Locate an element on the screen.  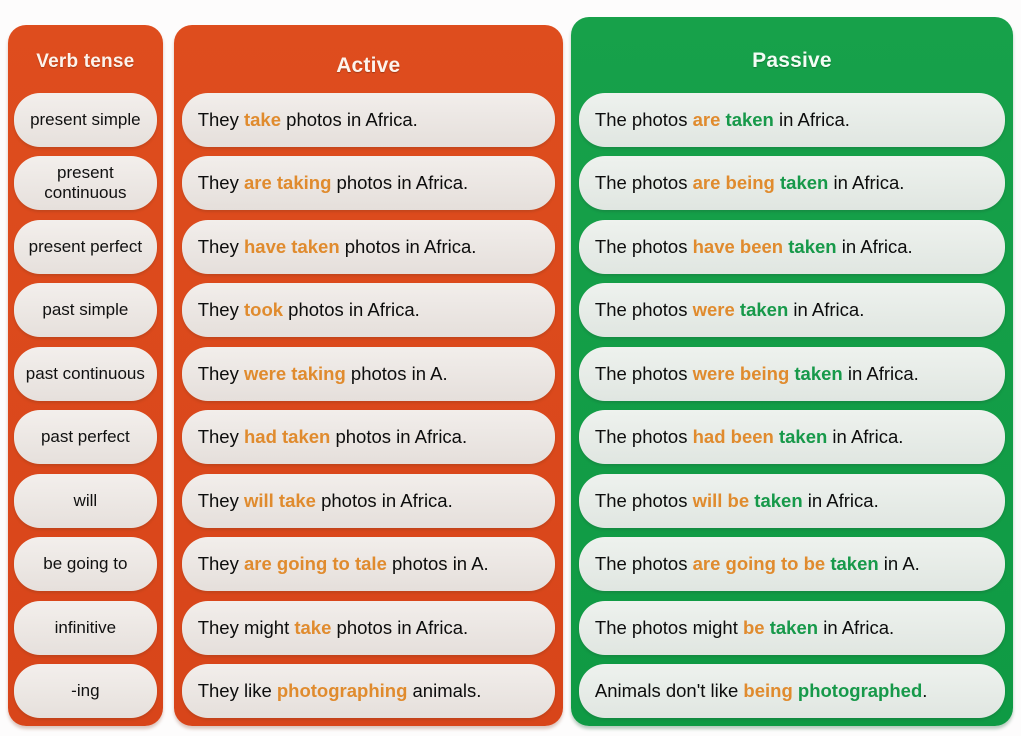
verb-tense-cell: past continuous is located at coordinates (85, 373).